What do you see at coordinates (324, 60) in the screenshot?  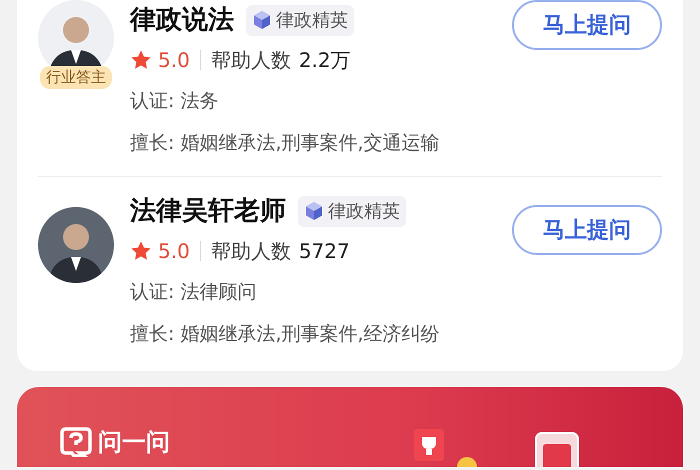 I see `helped-count: 2.2万` at bounding box center [324, 60].